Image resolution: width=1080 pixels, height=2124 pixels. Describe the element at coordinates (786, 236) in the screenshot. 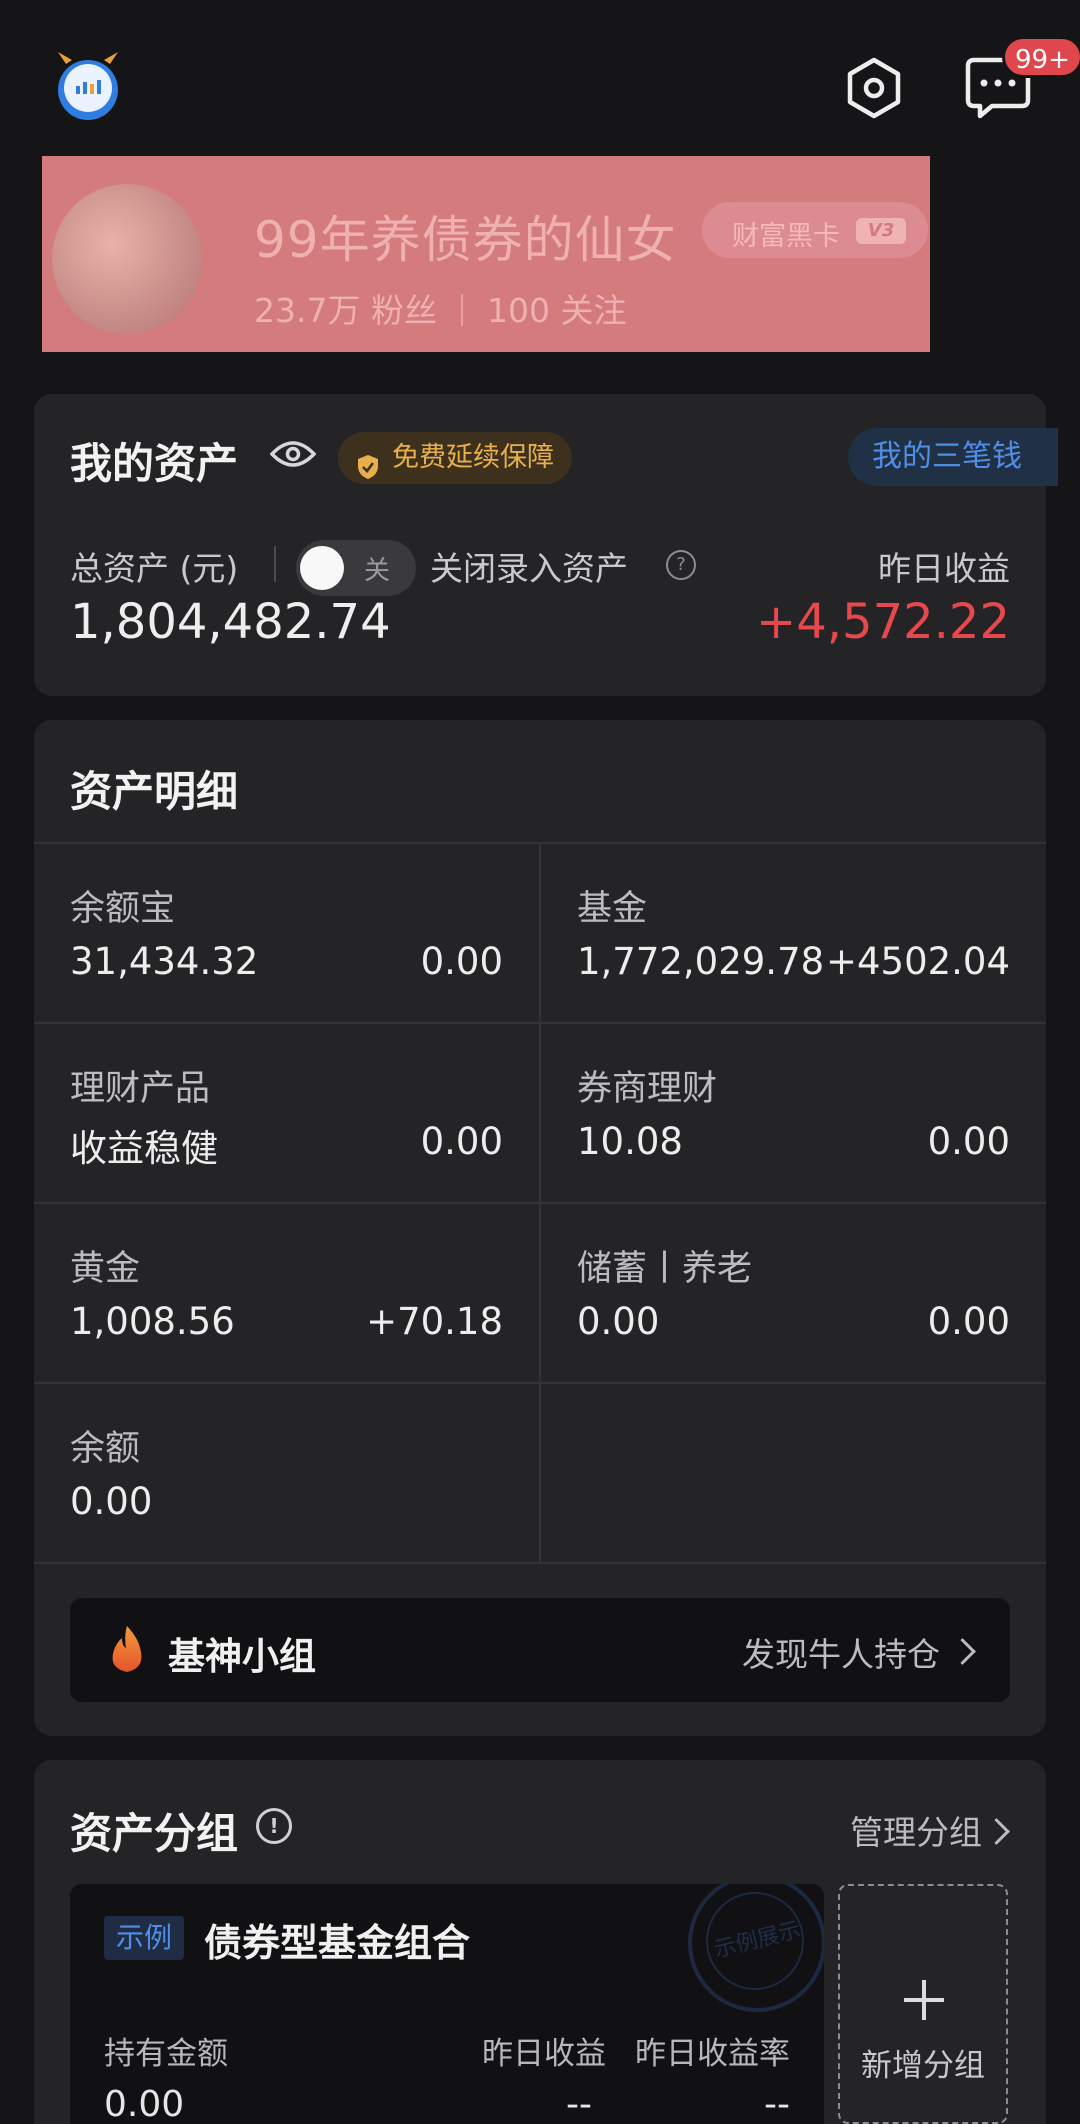

I see `vip-label: 财富黑卡` at that location.